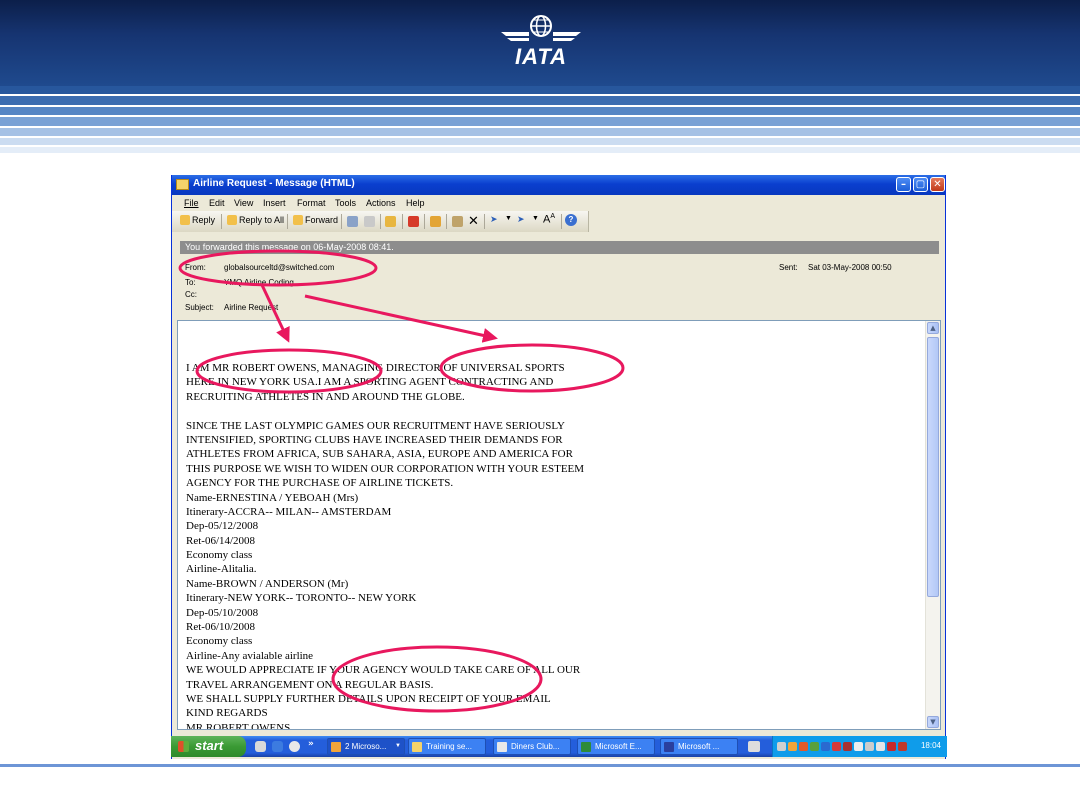  Describe the element at coordinates (836, 746) in the screenshot. I see `antivirus-icon` at that location.